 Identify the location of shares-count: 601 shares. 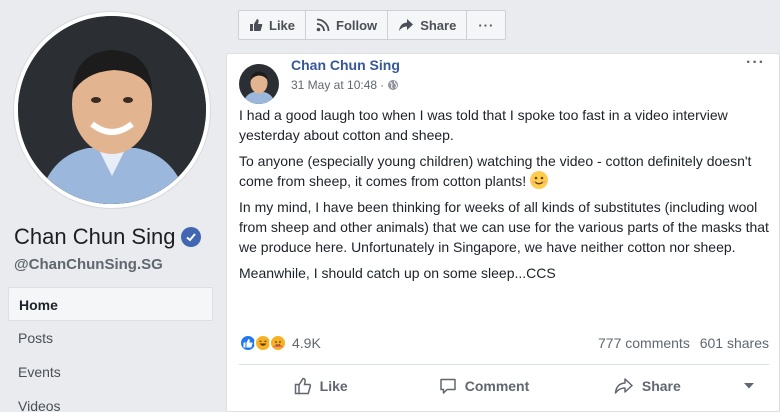
(734, 343).